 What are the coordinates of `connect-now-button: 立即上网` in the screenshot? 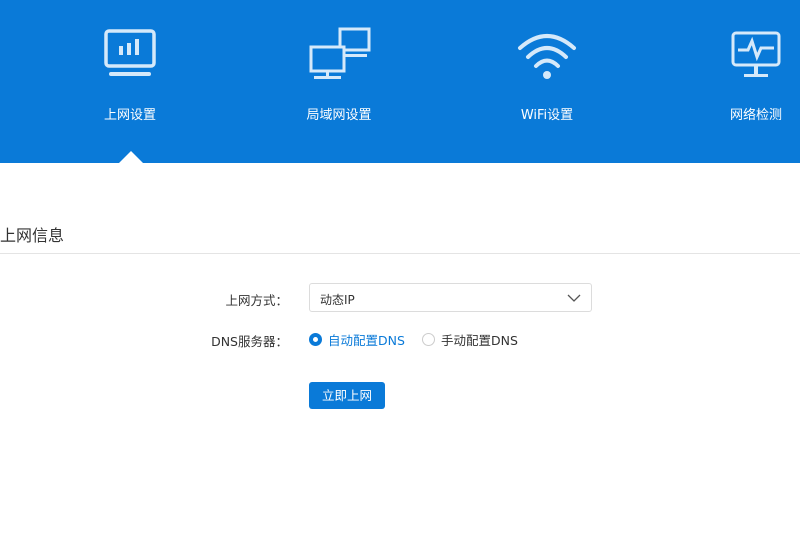 It's located at (347, 395).